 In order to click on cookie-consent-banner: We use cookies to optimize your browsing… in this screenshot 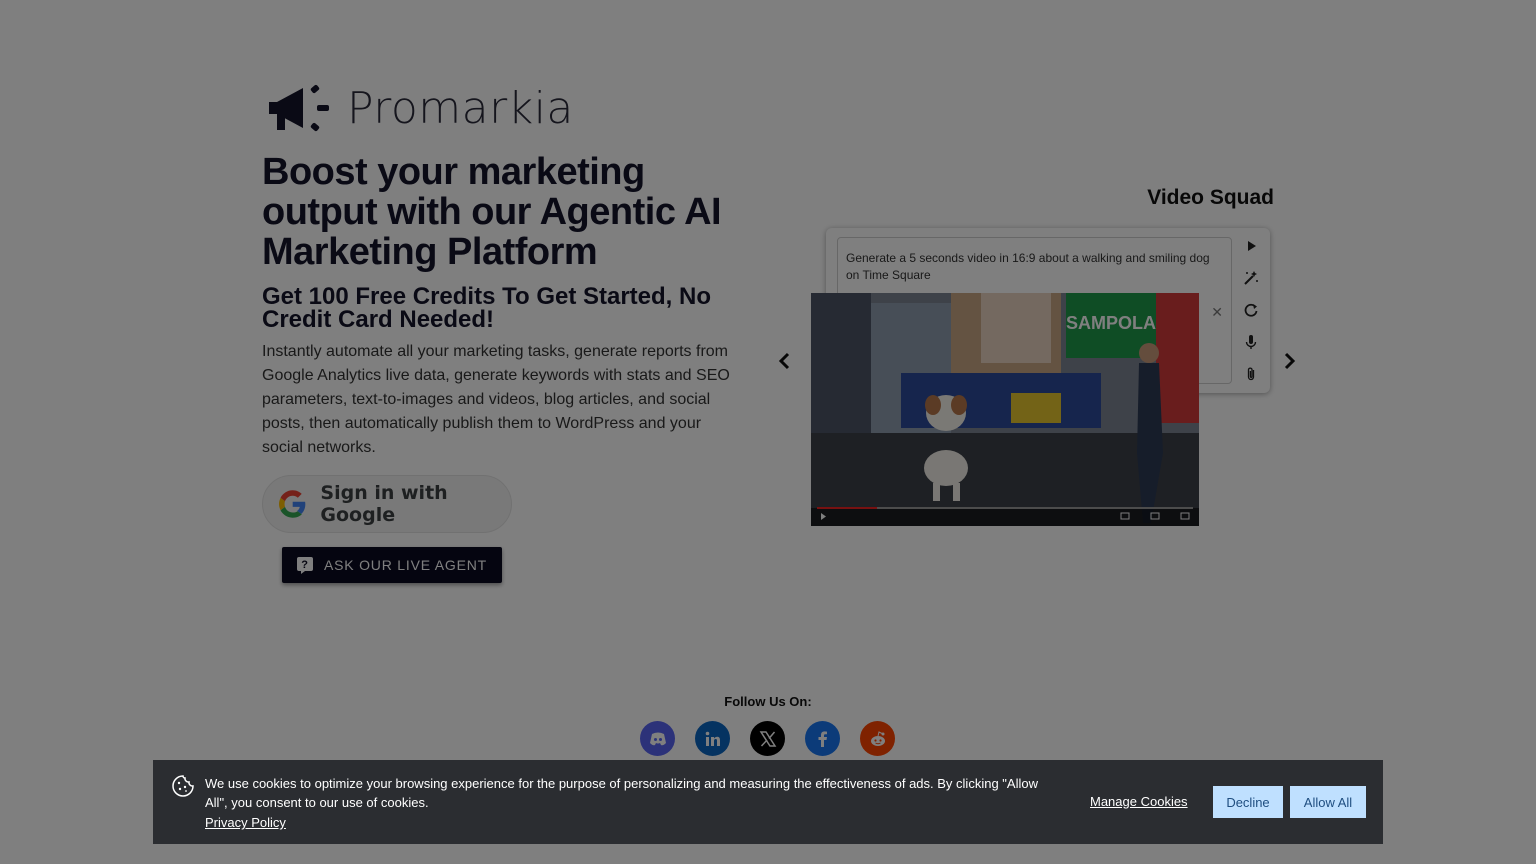, I will do `click(768, 802)`.